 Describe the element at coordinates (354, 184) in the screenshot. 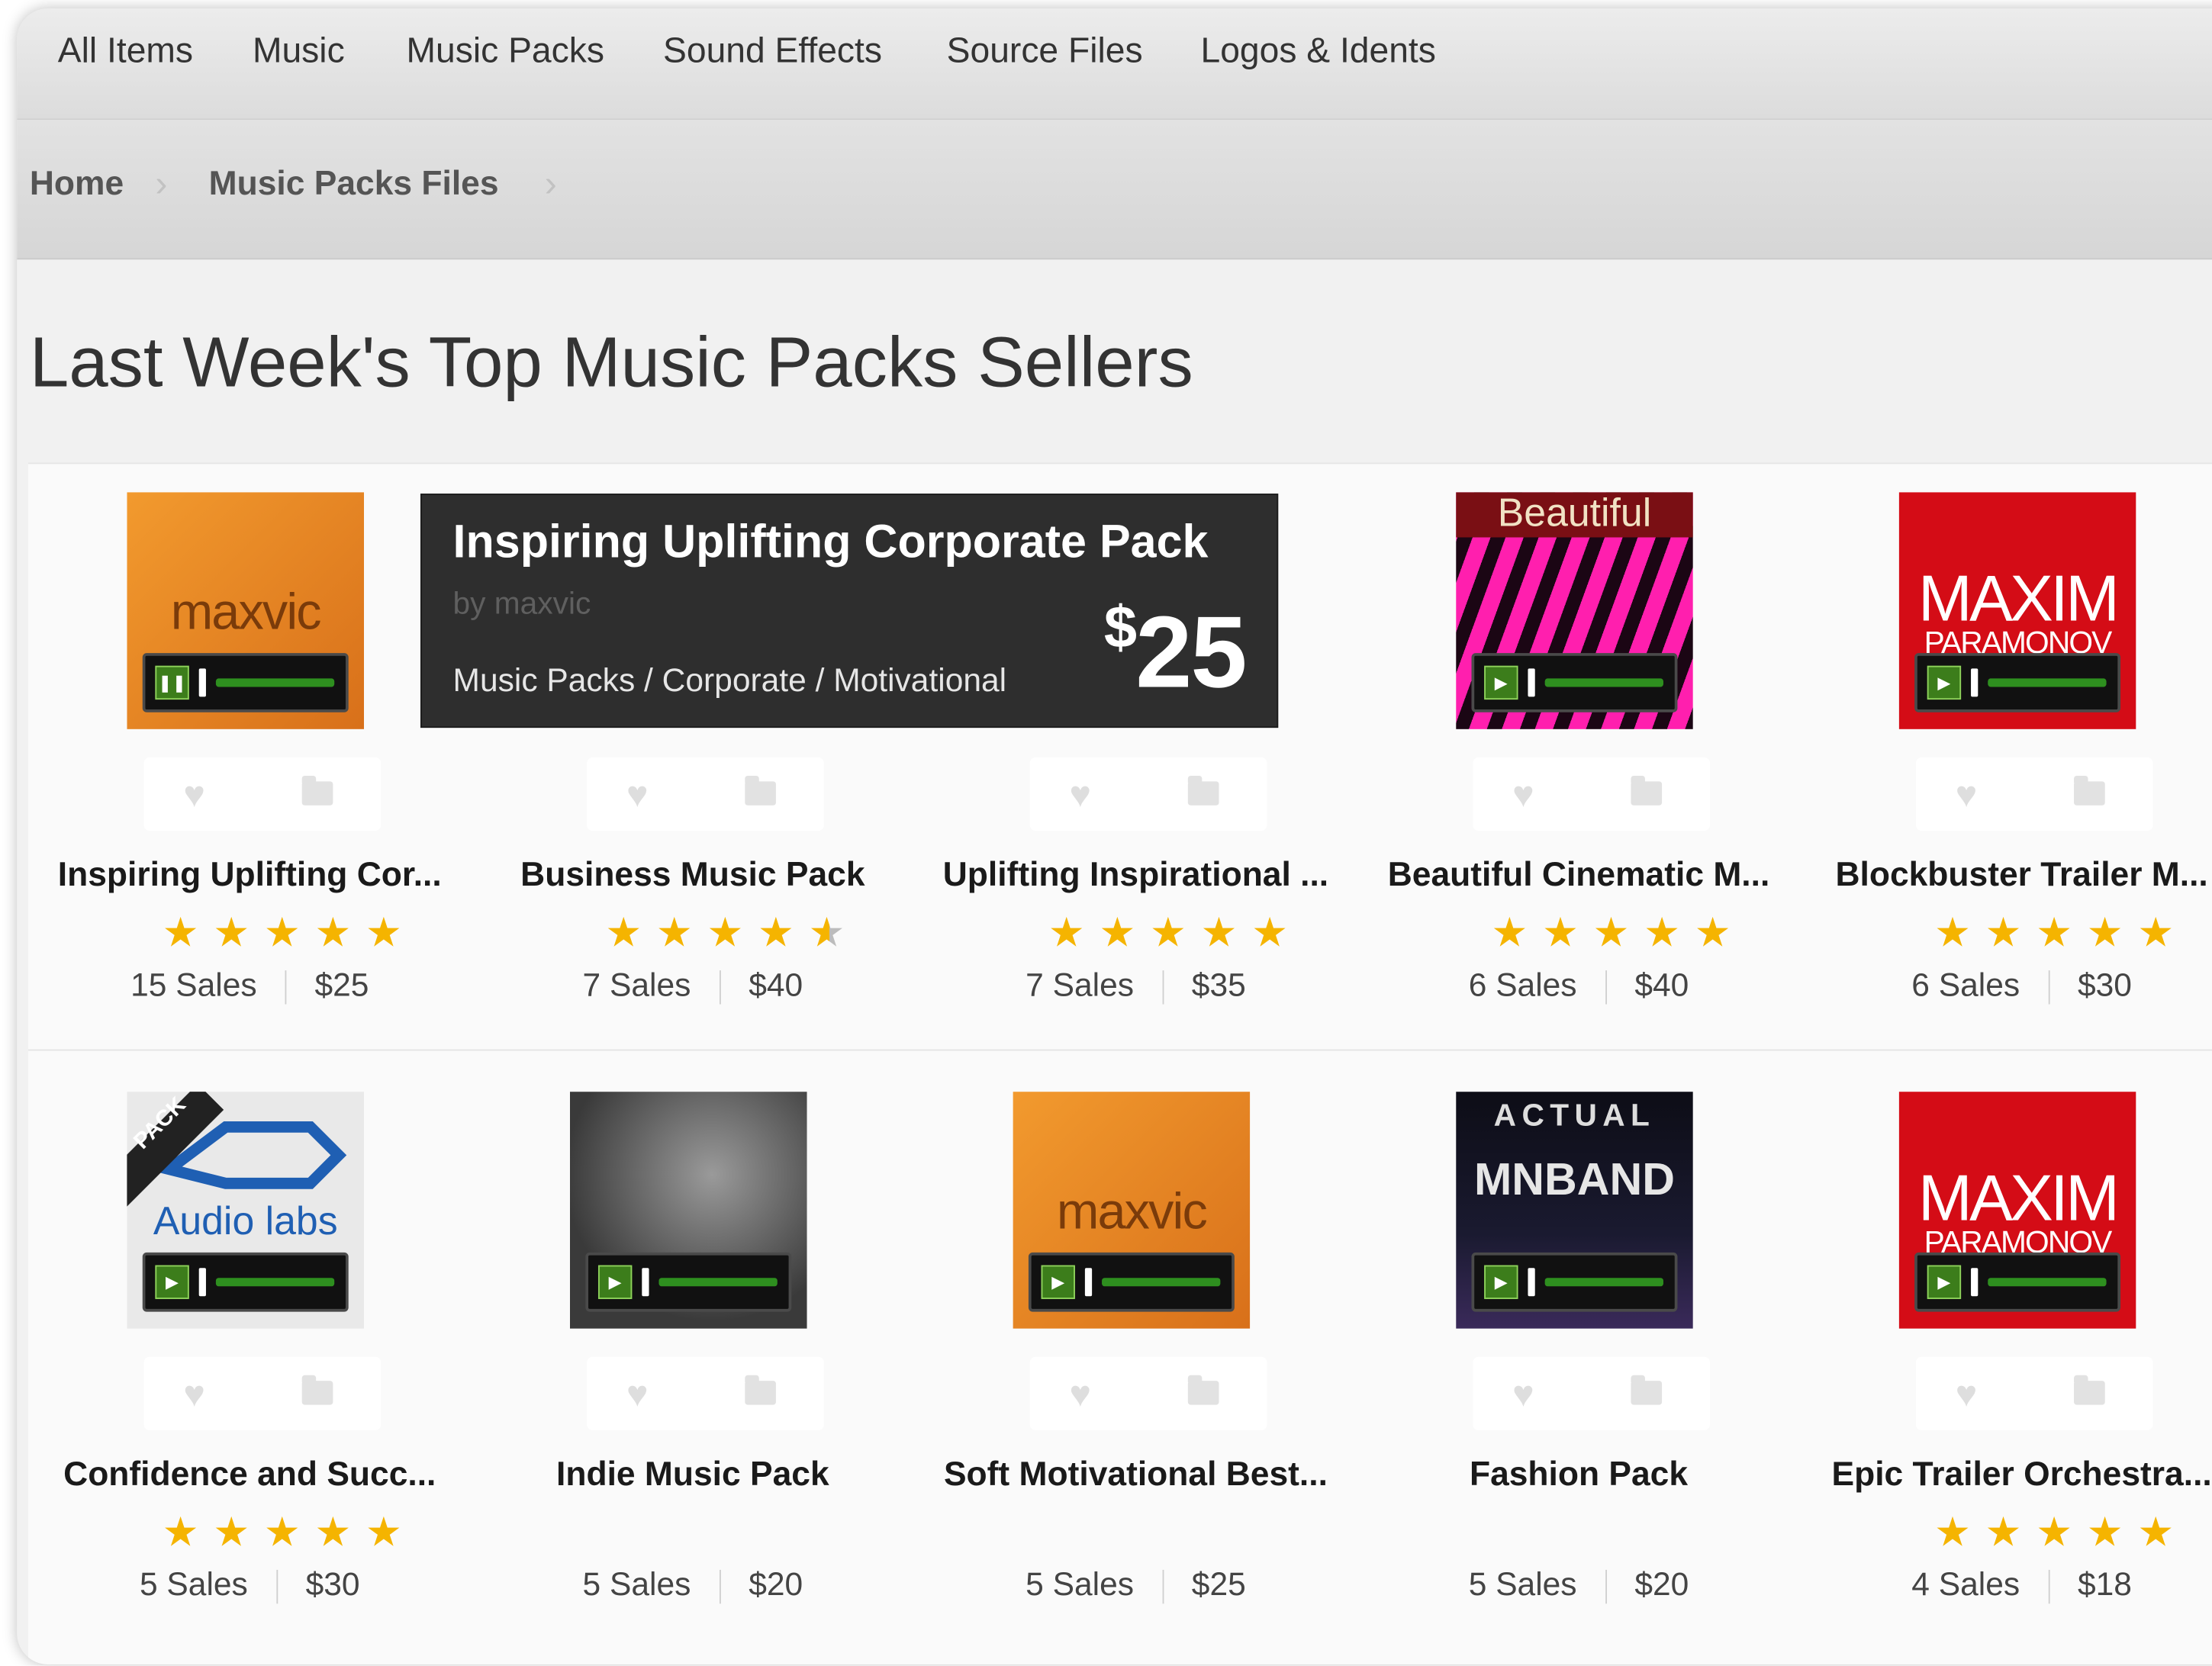

I see `breadcrumb-music-packs-files: Music Packs Files` at that location.